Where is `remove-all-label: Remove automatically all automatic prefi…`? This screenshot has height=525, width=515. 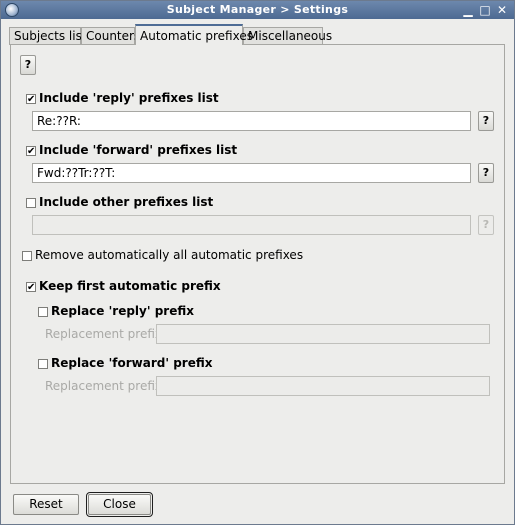 remove-all-label: Remove automatically all automatic prefi… is located at coordinates (169, 255).